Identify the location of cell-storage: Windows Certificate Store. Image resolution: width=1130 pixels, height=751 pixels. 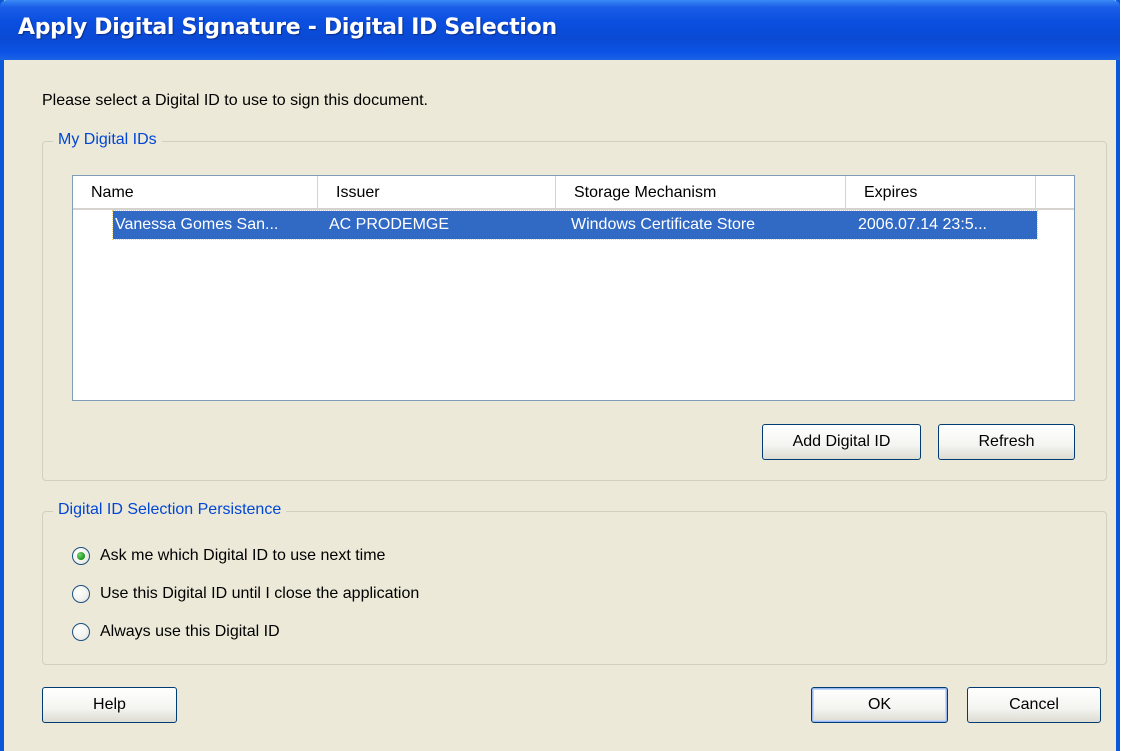
(663, 224).